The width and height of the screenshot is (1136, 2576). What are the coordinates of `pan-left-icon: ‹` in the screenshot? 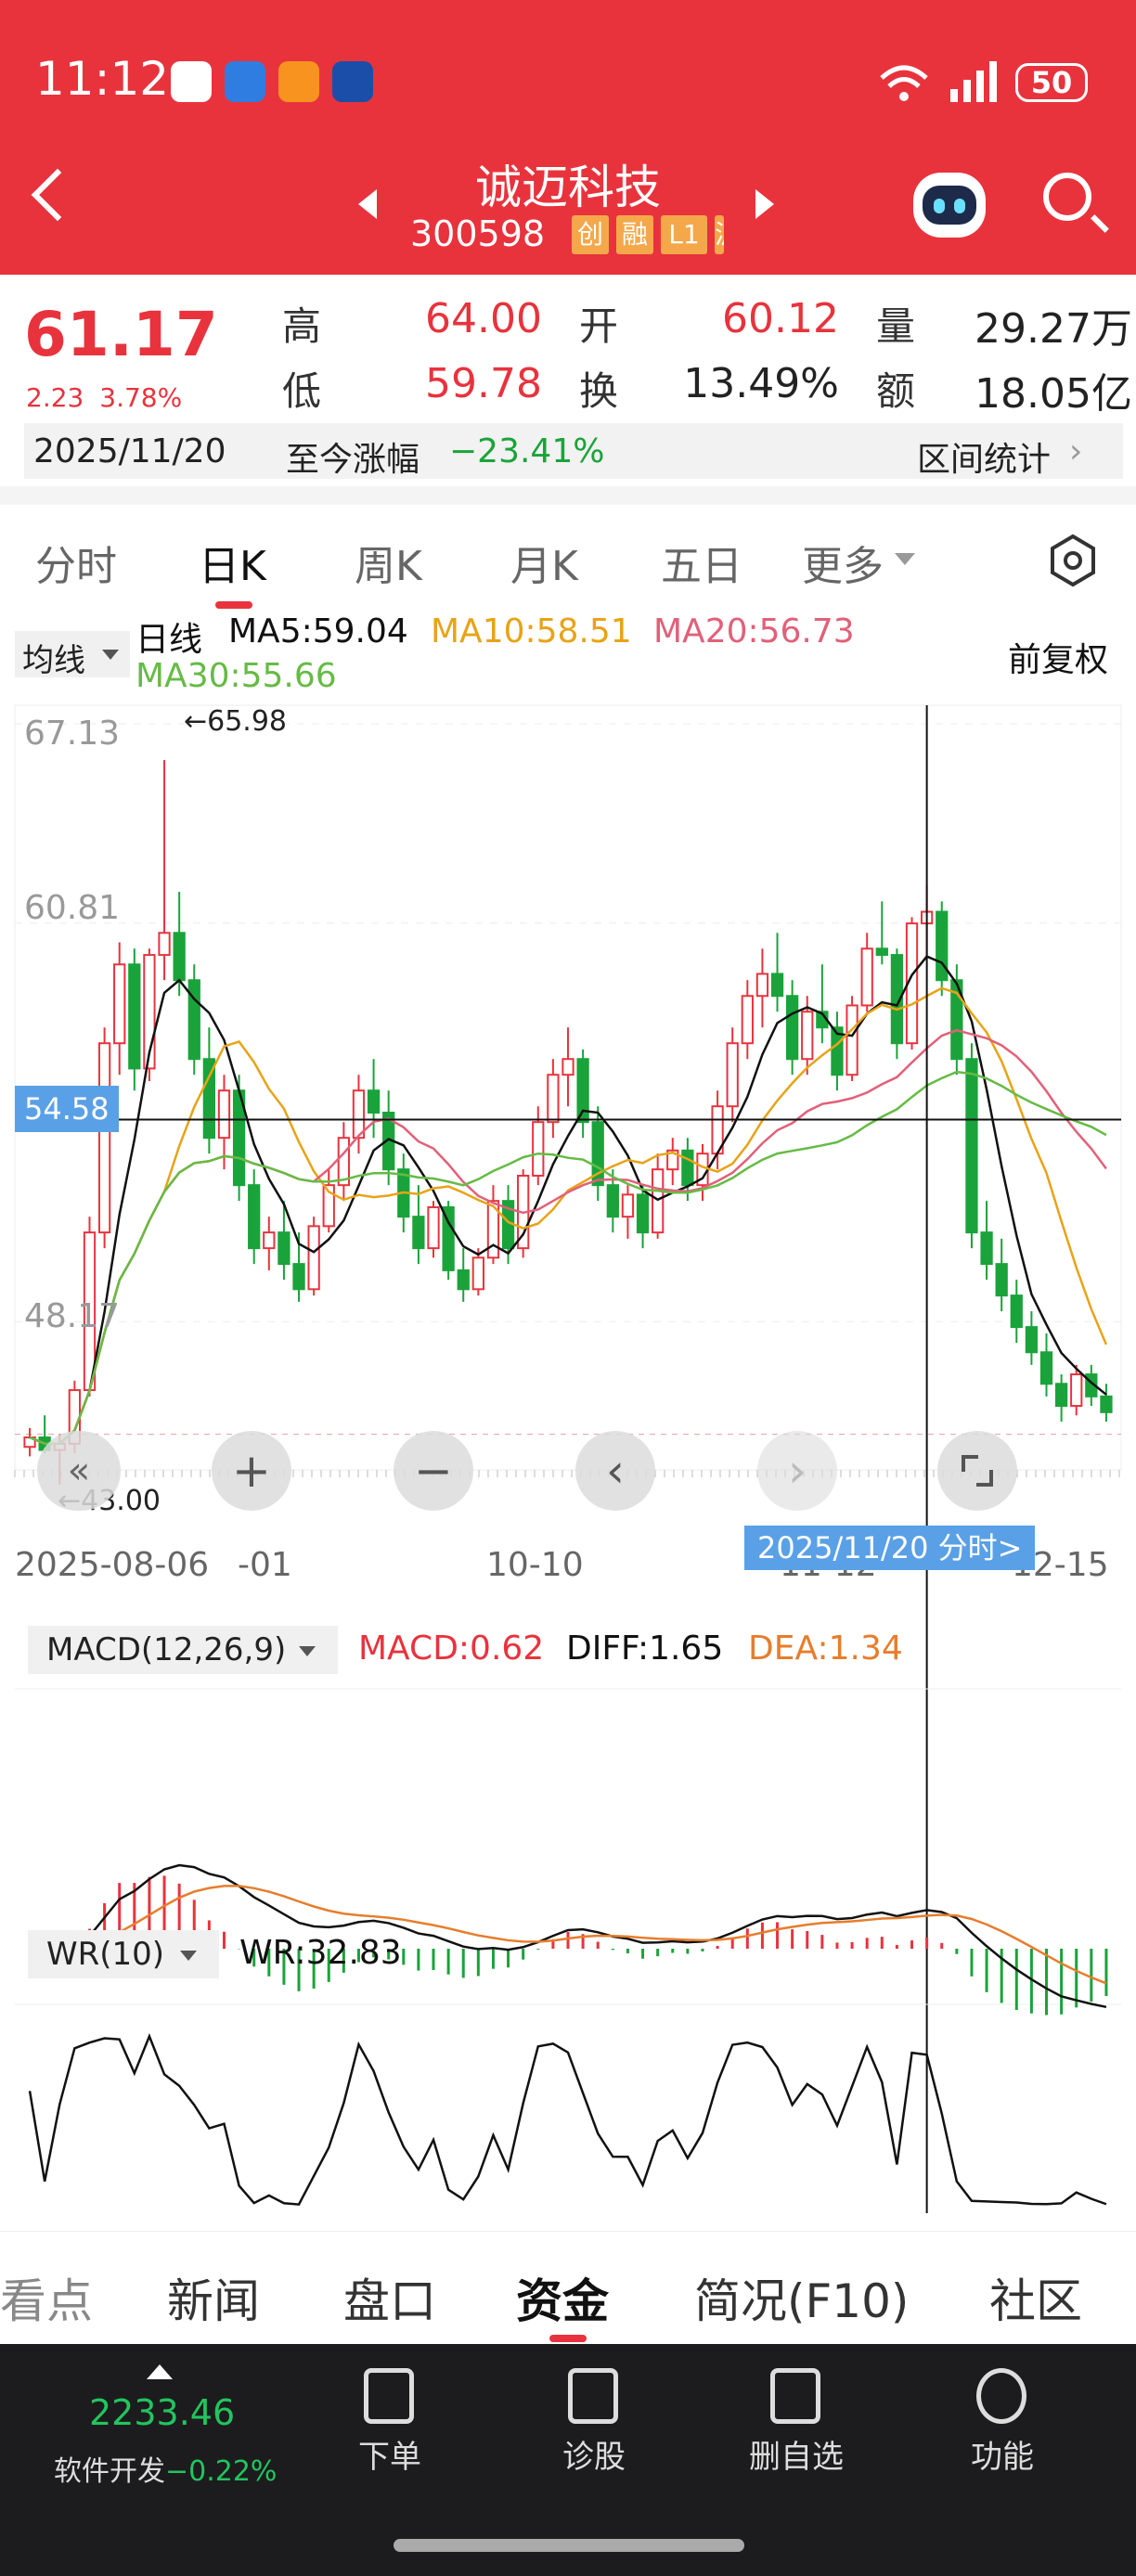 It's located at (615, 1471).